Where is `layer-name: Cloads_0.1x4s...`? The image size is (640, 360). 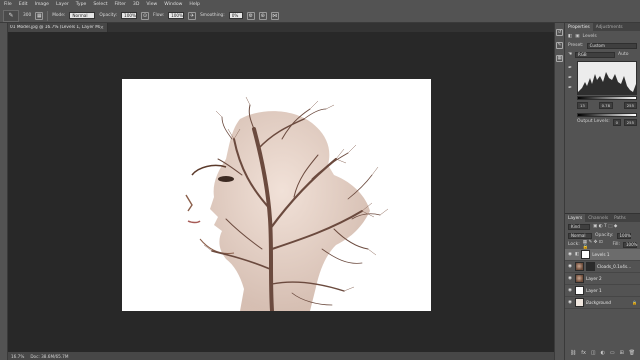
layer-name: Cloads_0.1x4s... is located at coordinates (614, 266).